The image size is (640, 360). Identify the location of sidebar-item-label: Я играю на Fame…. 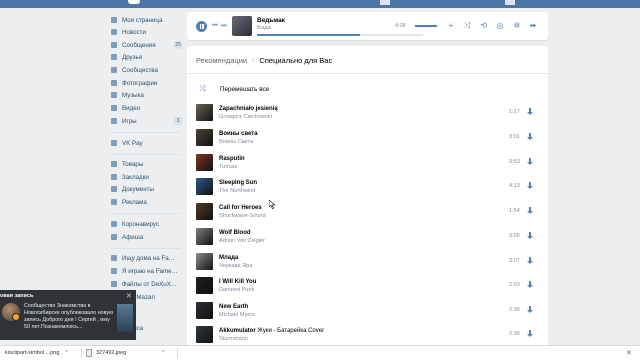
(150, 271).